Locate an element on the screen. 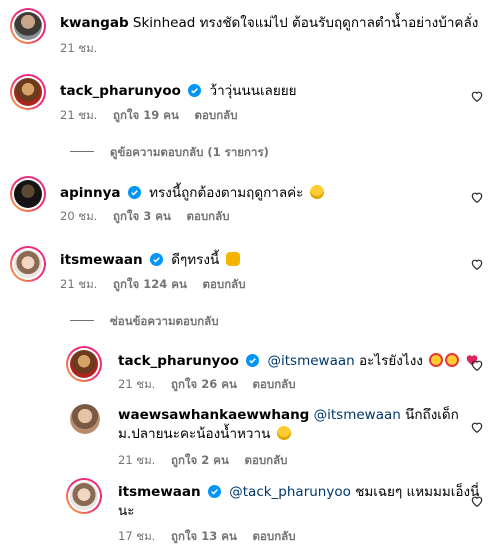  timestamp: 20 ชม. is located at coordinates (78, 216).